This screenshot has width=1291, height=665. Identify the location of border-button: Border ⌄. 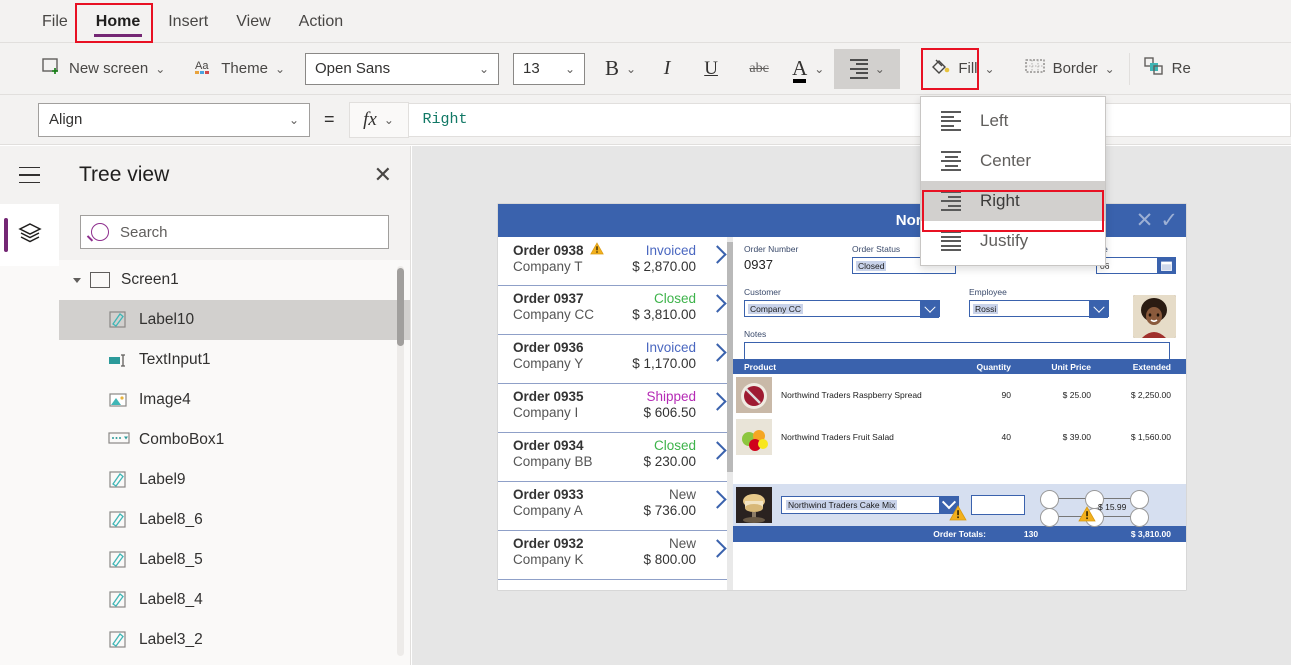
(1070, 69).